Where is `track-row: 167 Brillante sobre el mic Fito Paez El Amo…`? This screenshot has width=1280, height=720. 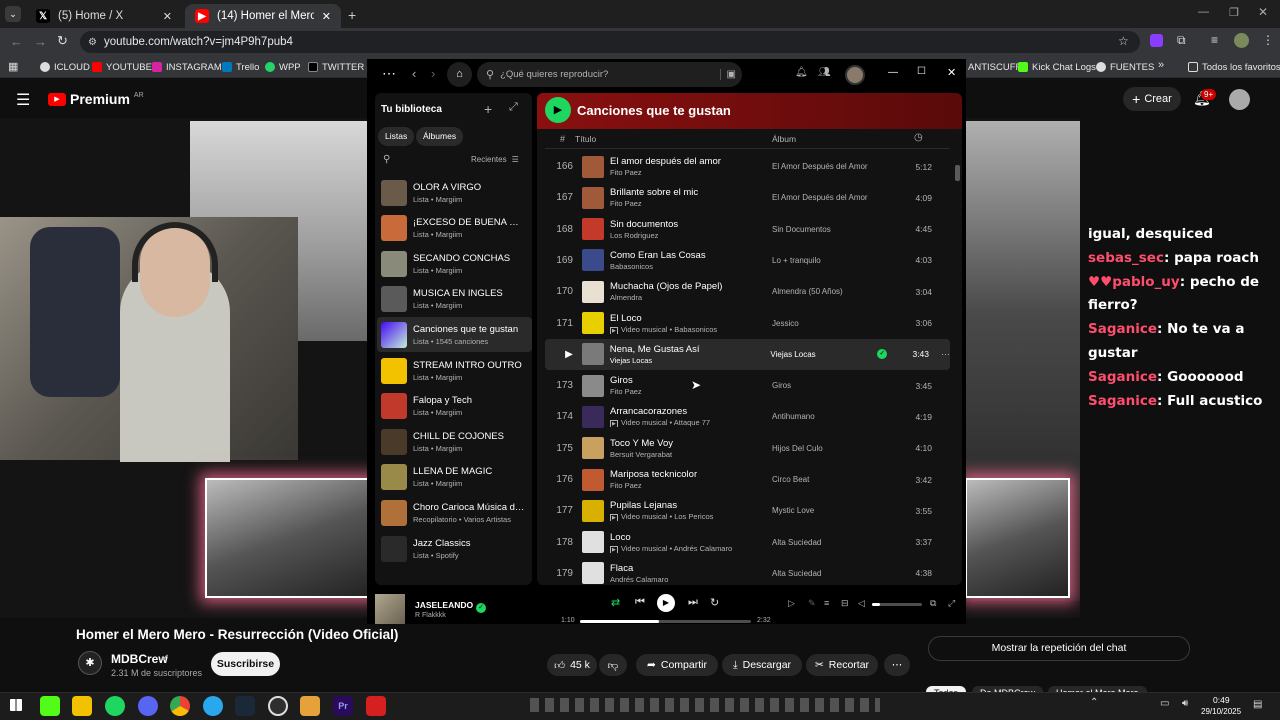 track-row: 167 Brillante sobre el mic Fito Paez El Amo… is located at coordinates (747, 197).